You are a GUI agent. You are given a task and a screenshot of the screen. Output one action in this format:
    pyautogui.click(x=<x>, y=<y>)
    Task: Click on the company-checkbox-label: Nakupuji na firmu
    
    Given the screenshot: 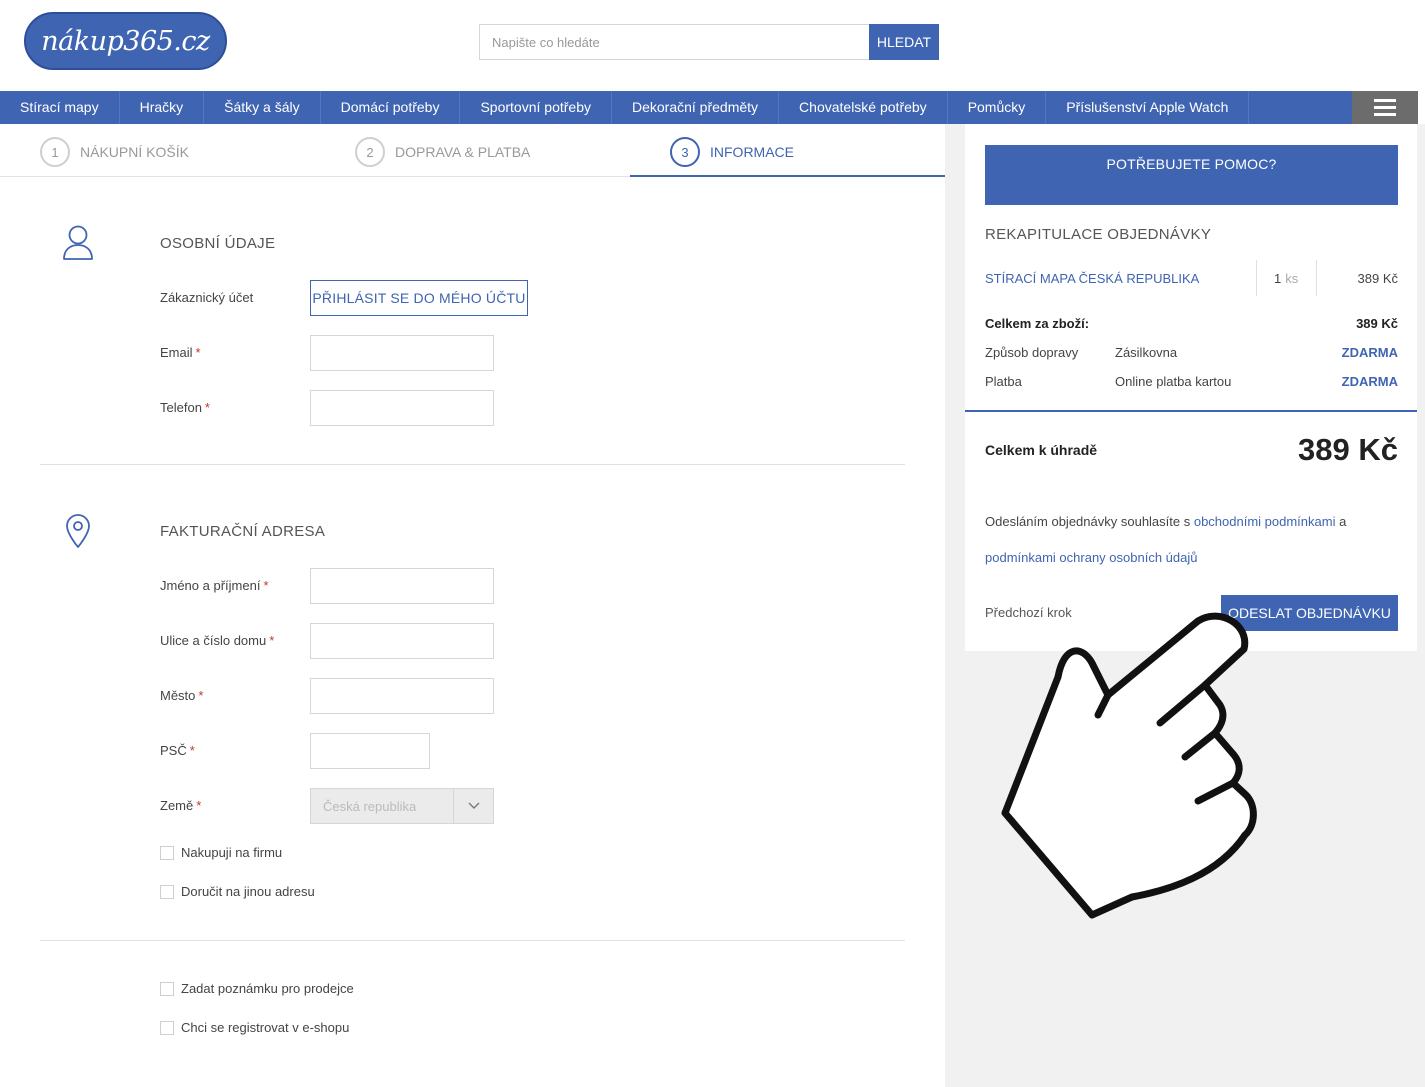 What is the action you would take?
    pyautogui.click(x=232, y=852)
    